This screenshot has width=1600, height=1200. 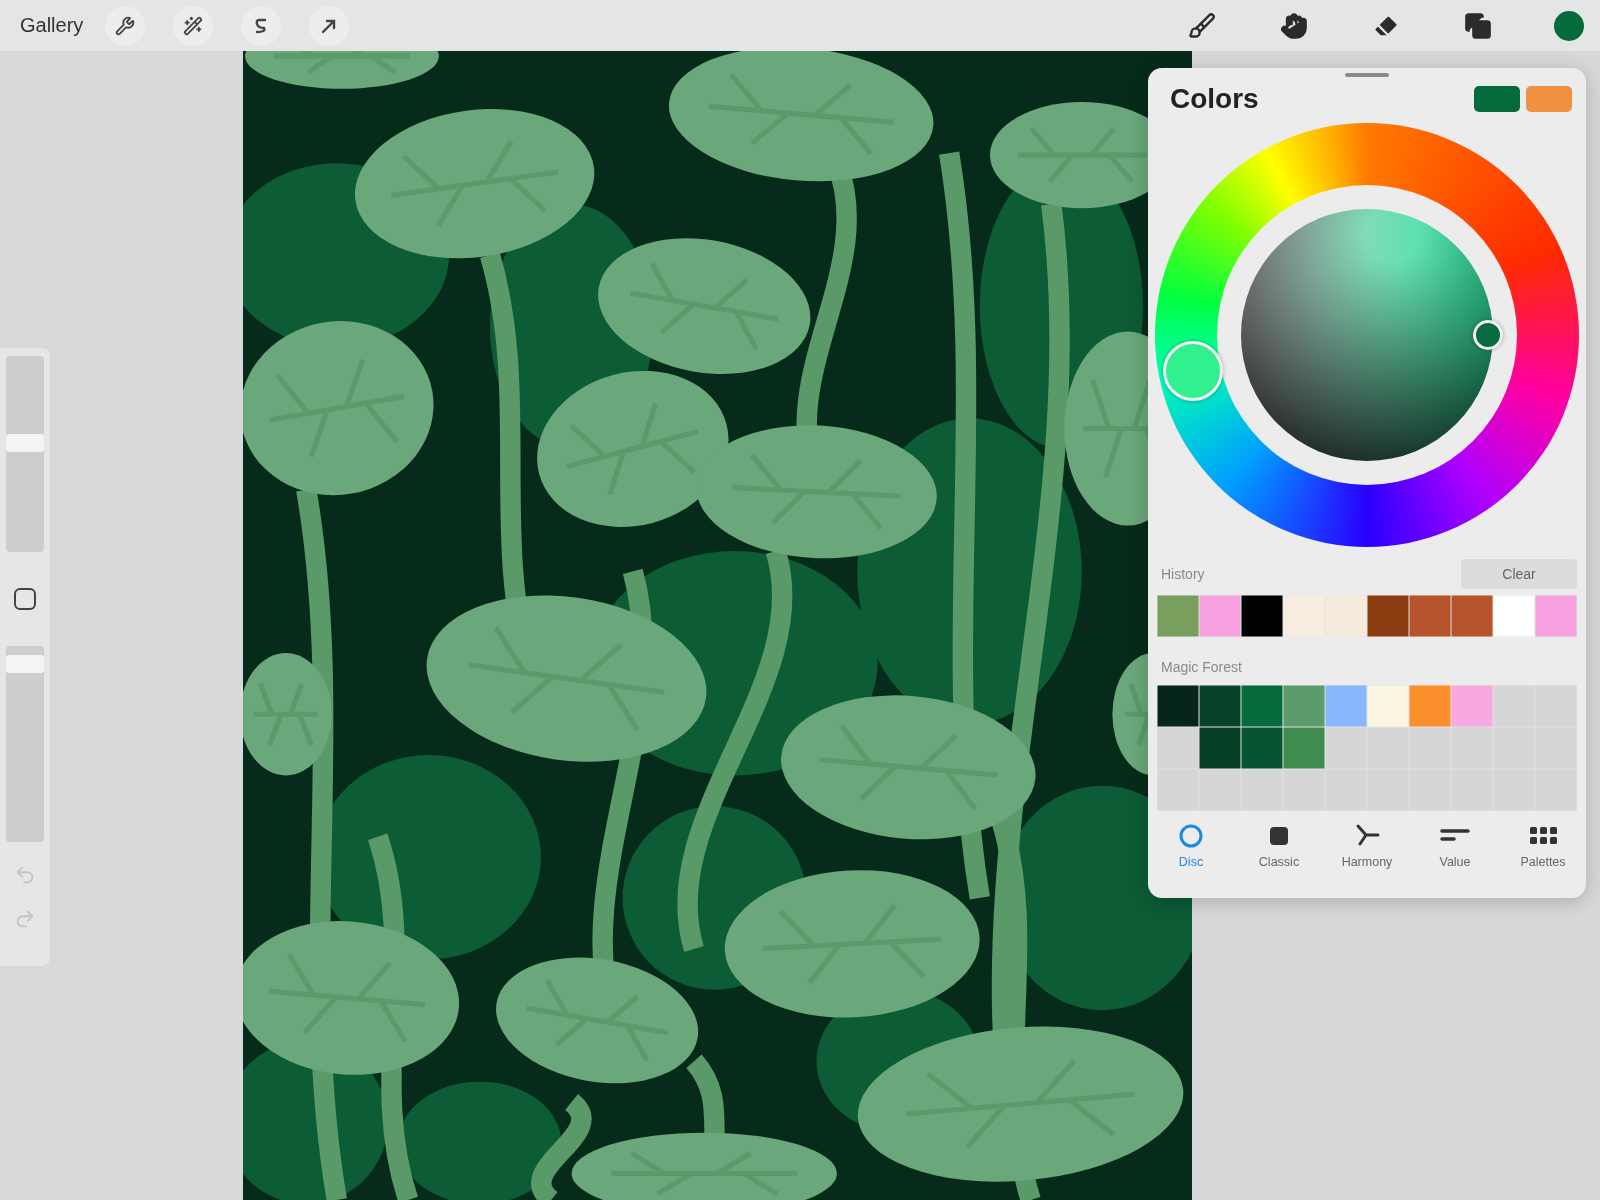 I want to click on color-mode-tab: Value, so click(x=1455, y=846).